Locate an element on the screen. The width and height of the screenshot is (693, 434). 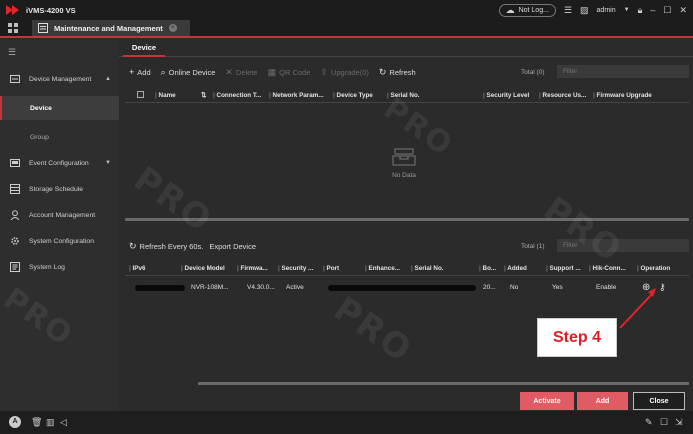
sidebar-item-label: Device is located at coordinates (41, 108).